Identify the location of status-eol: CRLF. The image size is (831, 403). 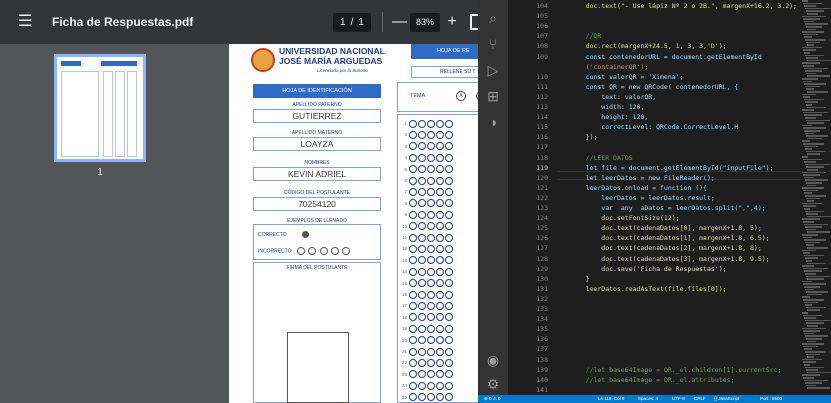
(700, 399).